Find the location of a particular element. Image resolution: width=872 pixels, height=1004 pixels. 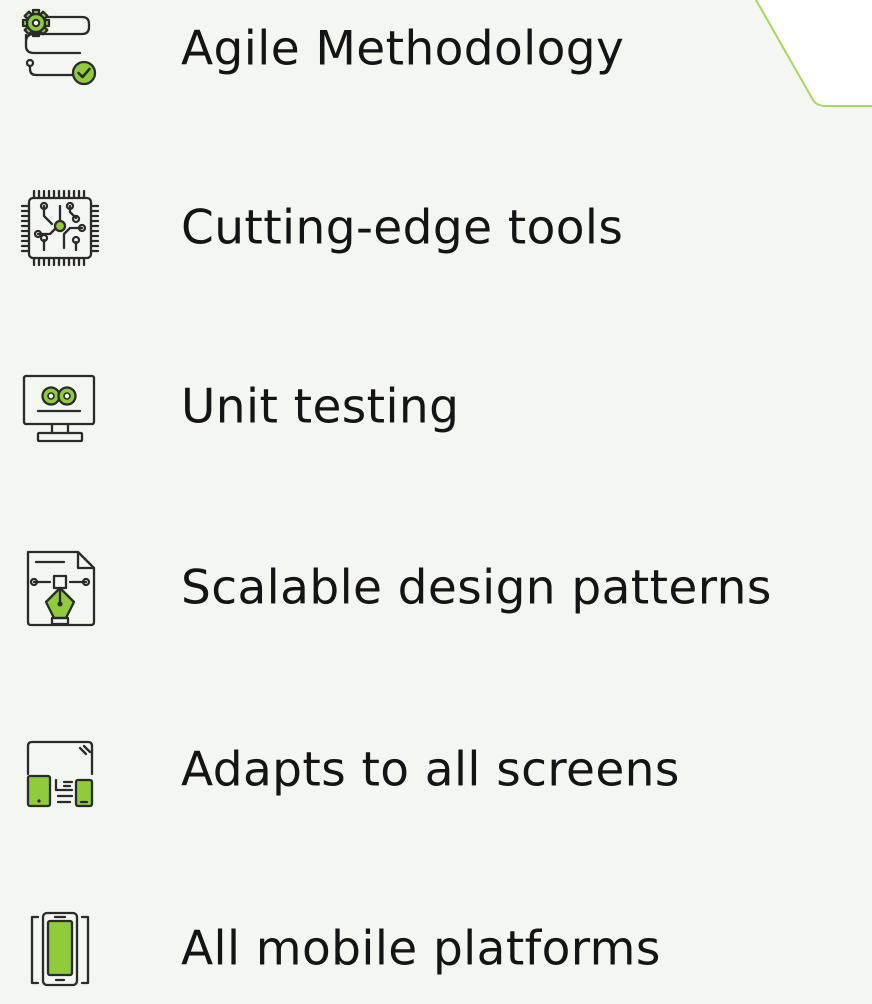

pen-tool-document-icon is located at coordinates (60, 588).